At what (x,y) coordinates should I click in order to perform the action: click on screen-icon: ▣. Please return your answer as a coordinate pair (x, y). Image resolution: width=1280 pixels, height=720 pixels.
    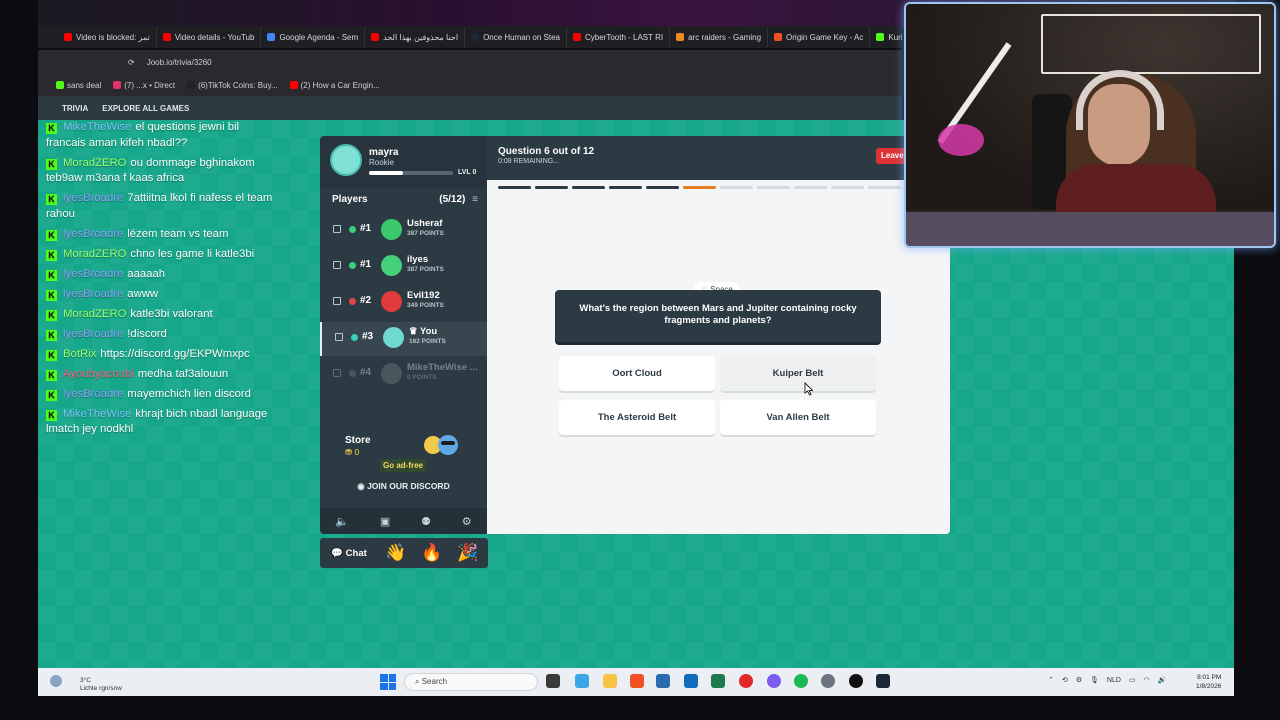
    Looking at the image, I should click on (385, 521).